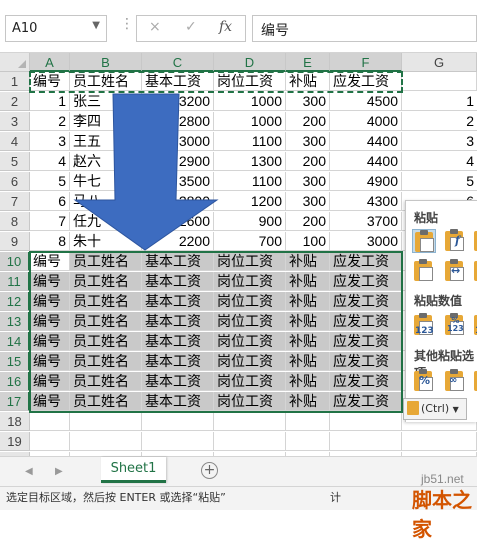  Describe the element at coordinates (474, 241) in the screenshot. I see `paste-formatting-icon` at that location.